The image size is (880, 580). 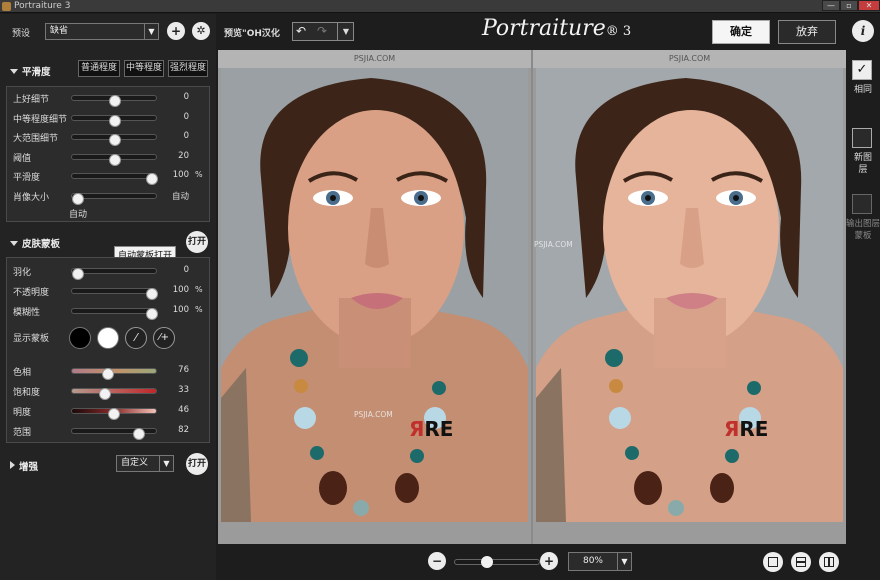 I want to click on zoom-in-button: +, so click(x=549, y=561).